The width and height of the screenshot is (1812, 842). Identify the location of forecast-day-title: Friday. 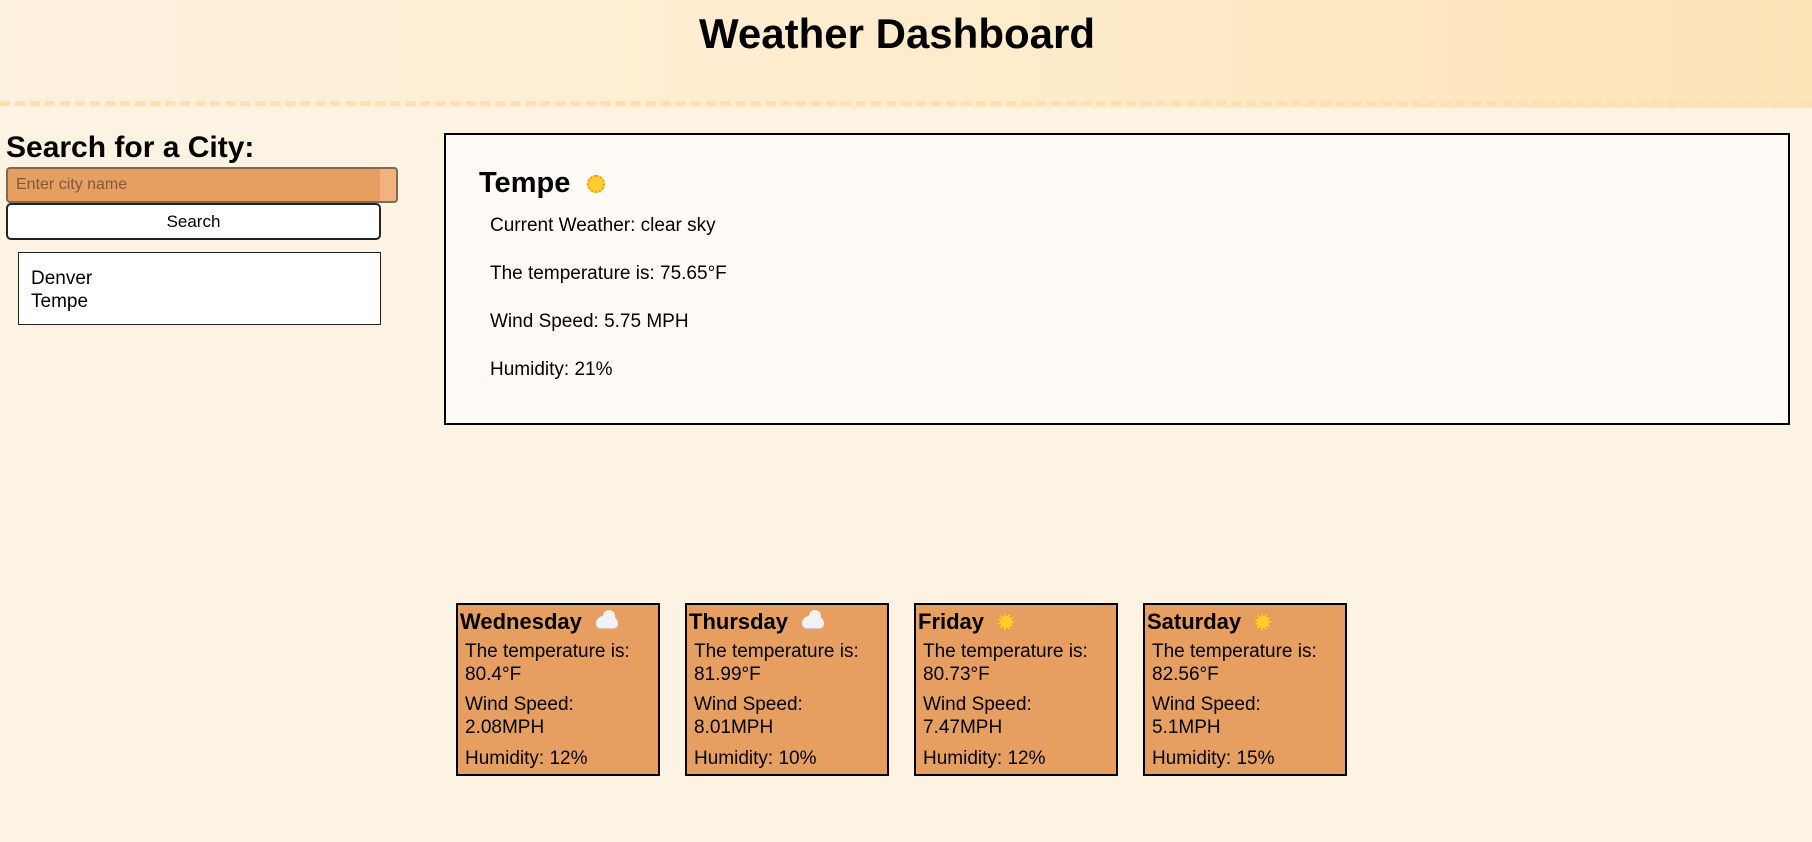
(966, 622).